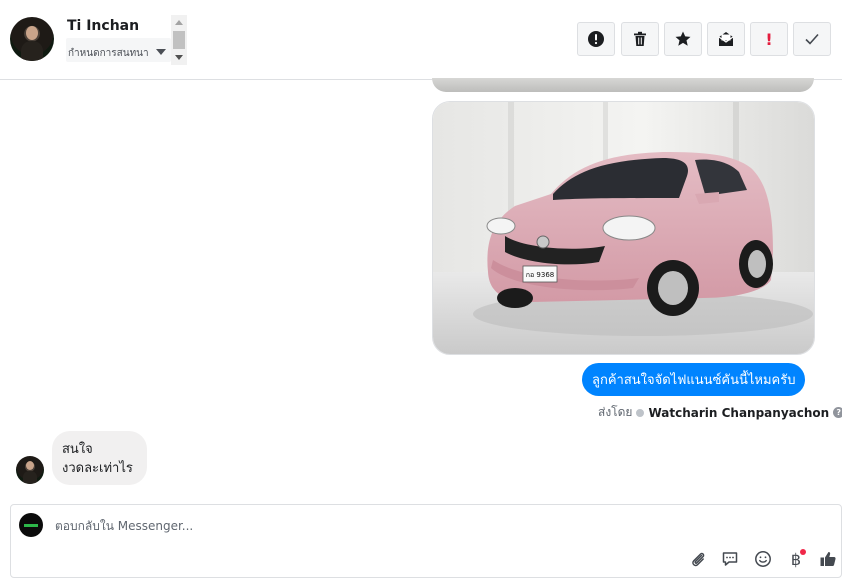 Image resolution: width=842 pixels, height=587 pixels. I want to click on saved-replies-button, so click(730, 559).